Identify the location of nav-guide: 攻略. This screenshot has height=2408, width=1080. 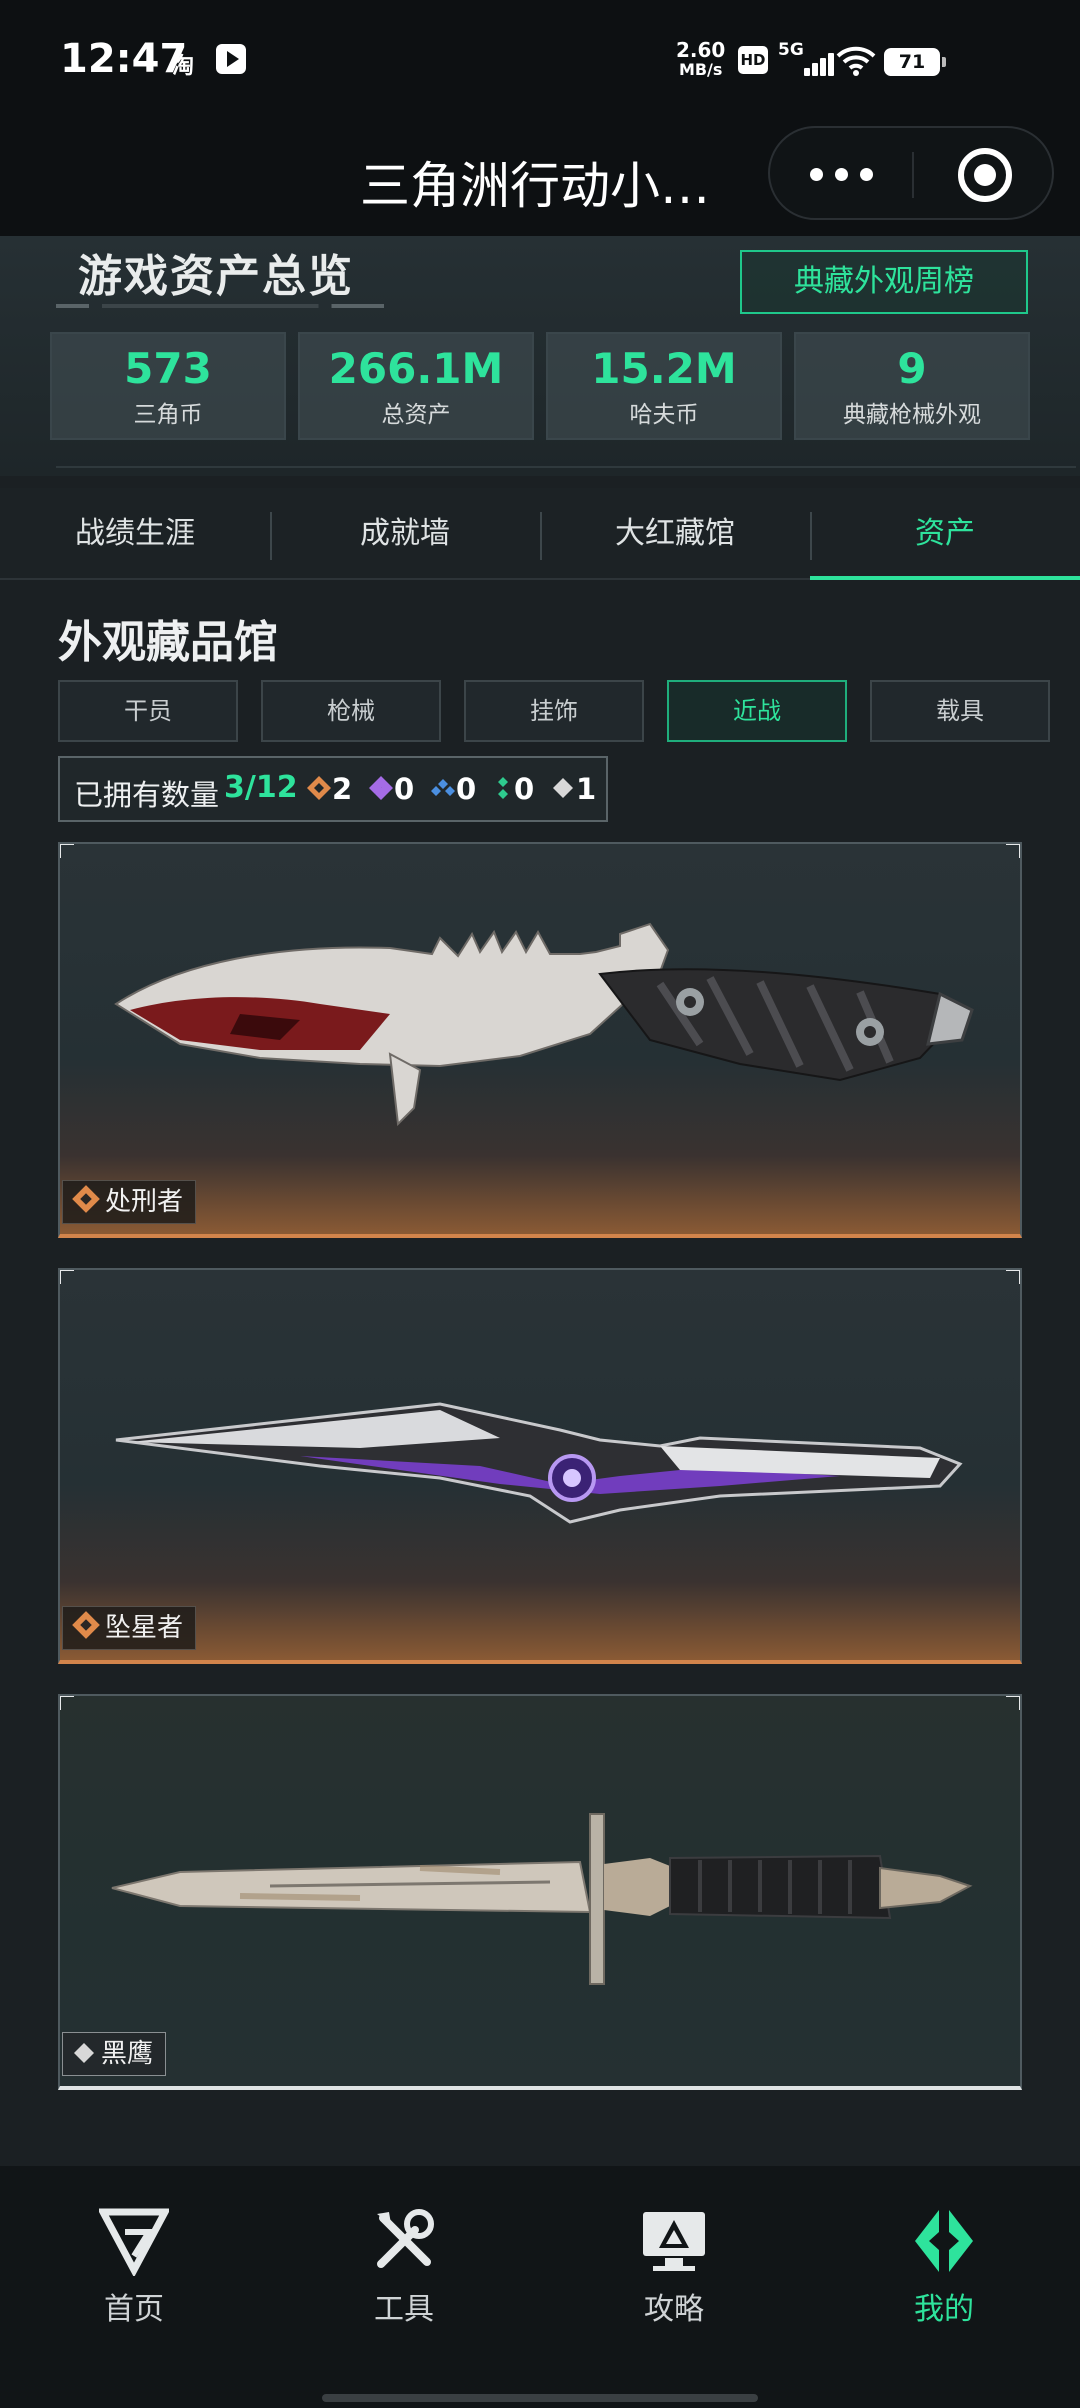
(674, 2267).